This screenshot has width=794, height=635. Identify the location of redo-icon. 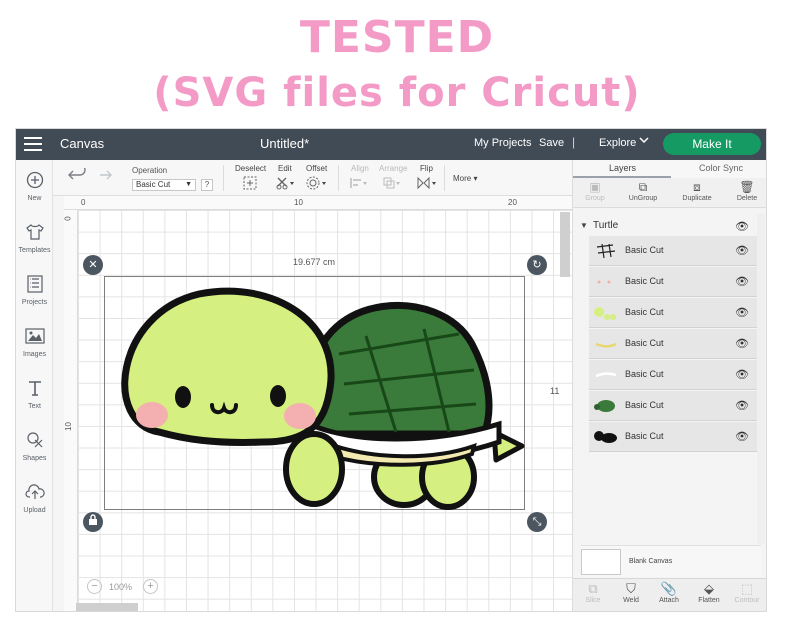
(103, 176).